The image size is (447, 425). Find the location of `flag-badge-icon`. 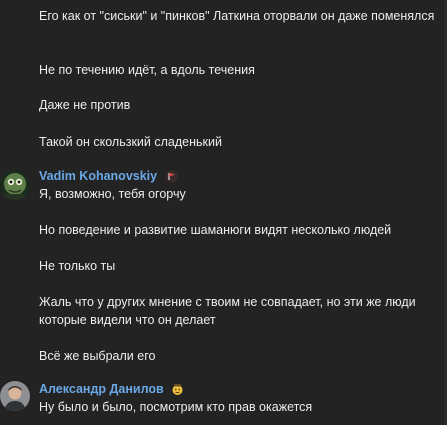

flag-badge-icon is located at coordinates (171, 176).